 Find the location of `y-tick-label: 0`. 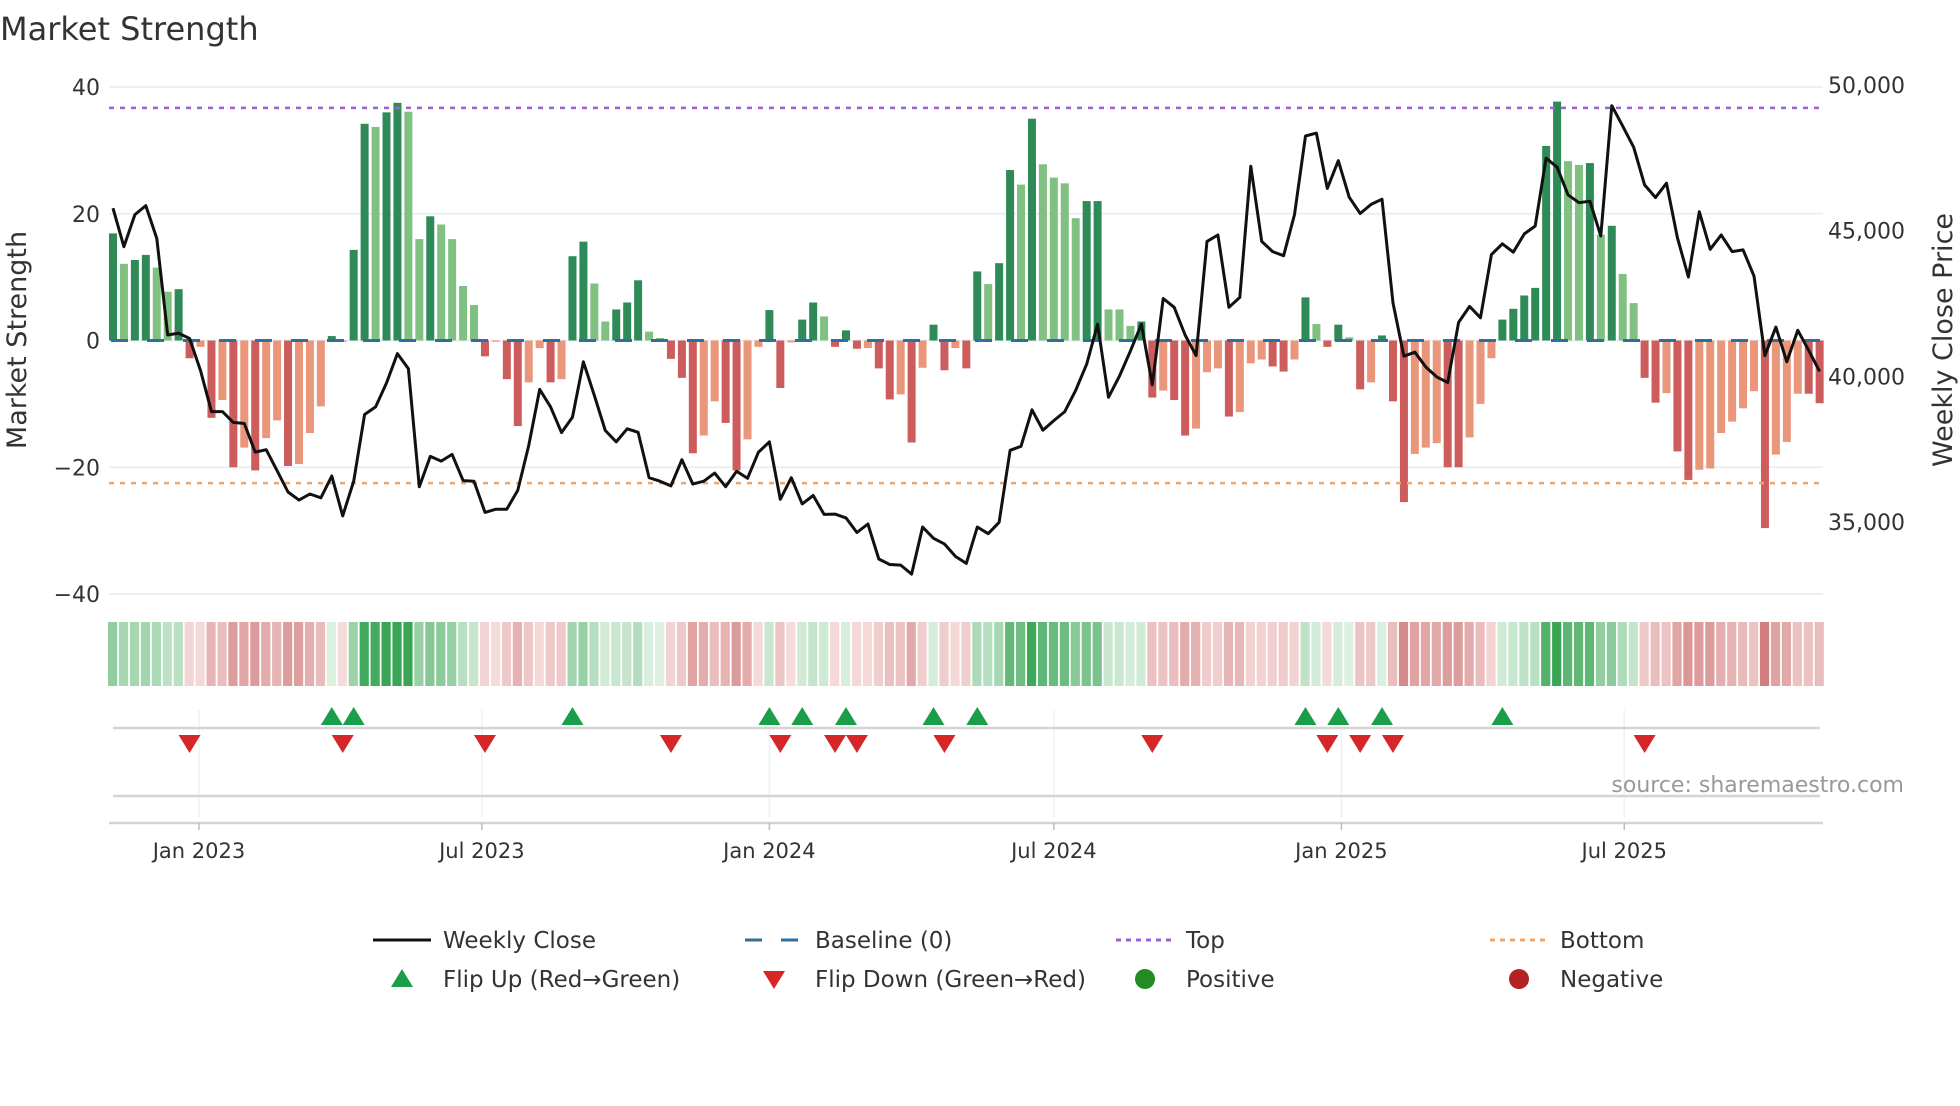

y-tick-label: 0 is located at coordinates (93, 342).